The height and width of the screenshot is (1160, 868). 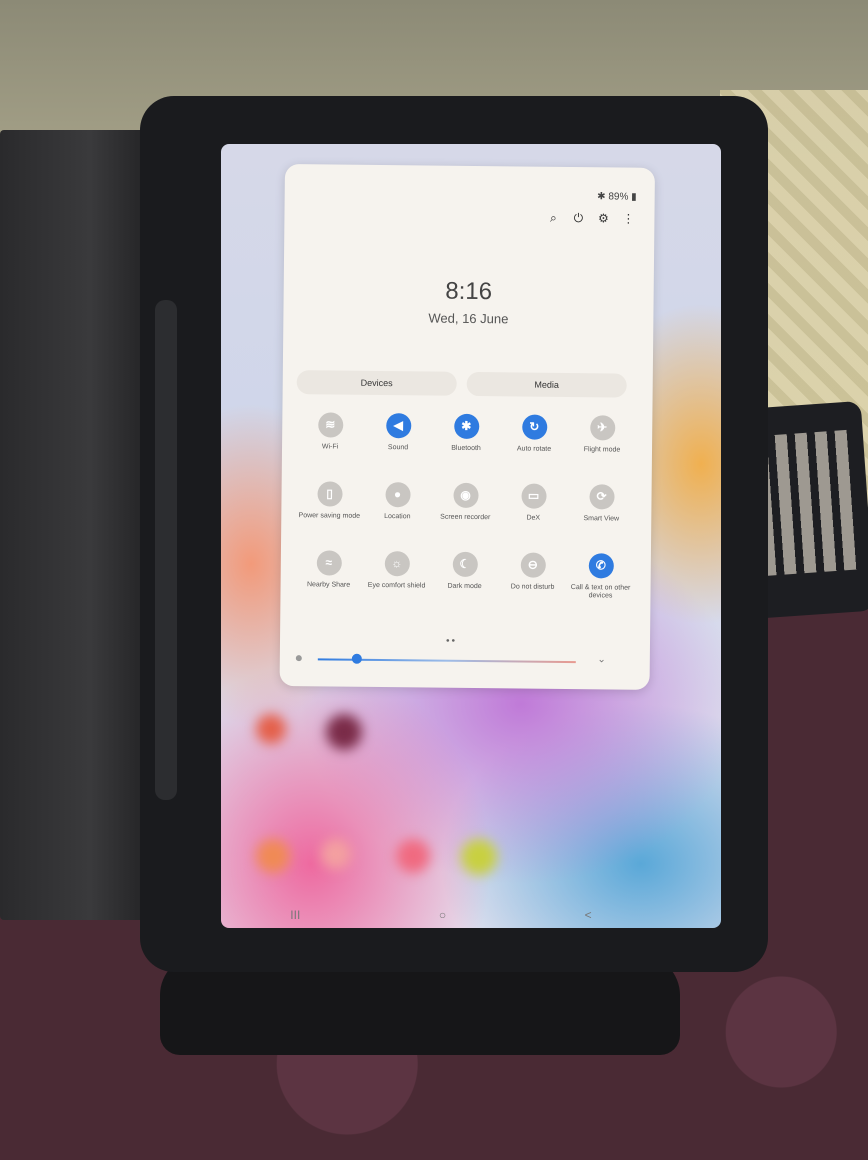 What do you see at coordinates (328, 578) in the screenshot?
I see `quick-tile: ≈ Nearby Share` at bounding box center [328, 578].